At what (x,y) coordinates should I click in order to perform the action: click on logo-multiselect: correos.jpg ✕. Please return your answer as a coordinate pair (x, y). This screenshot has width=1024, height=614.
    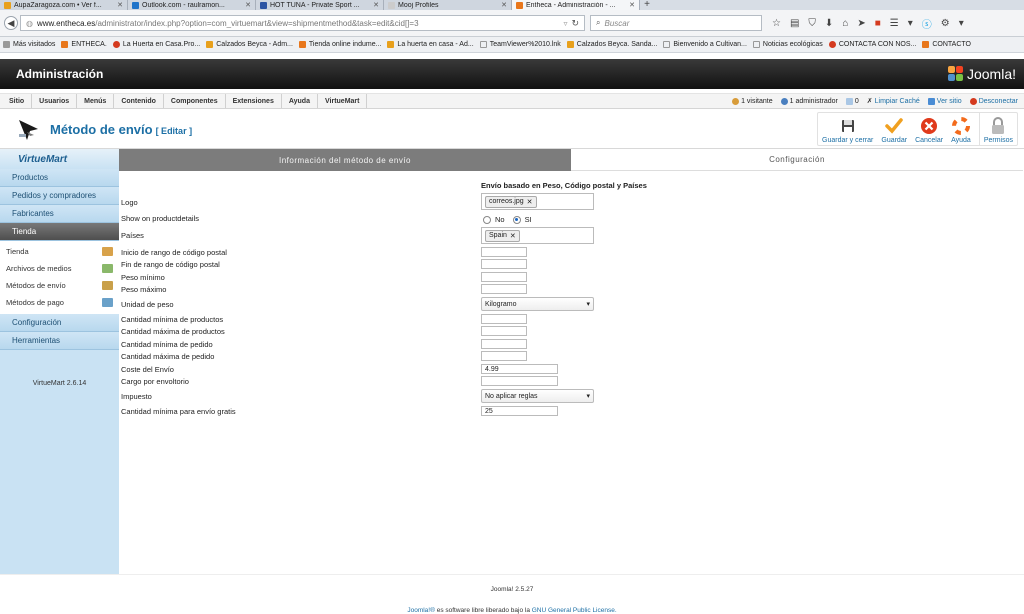
    Looking at the image, I should click on (537, 201).